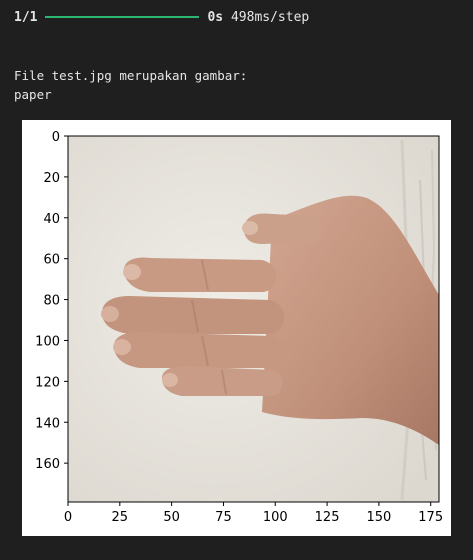 Image resolution: width=473 pixels, height=560 pixels. Describe the element at coordinates (47, 423) in the screenshot. I see `y-tick-label: 140` at that location.